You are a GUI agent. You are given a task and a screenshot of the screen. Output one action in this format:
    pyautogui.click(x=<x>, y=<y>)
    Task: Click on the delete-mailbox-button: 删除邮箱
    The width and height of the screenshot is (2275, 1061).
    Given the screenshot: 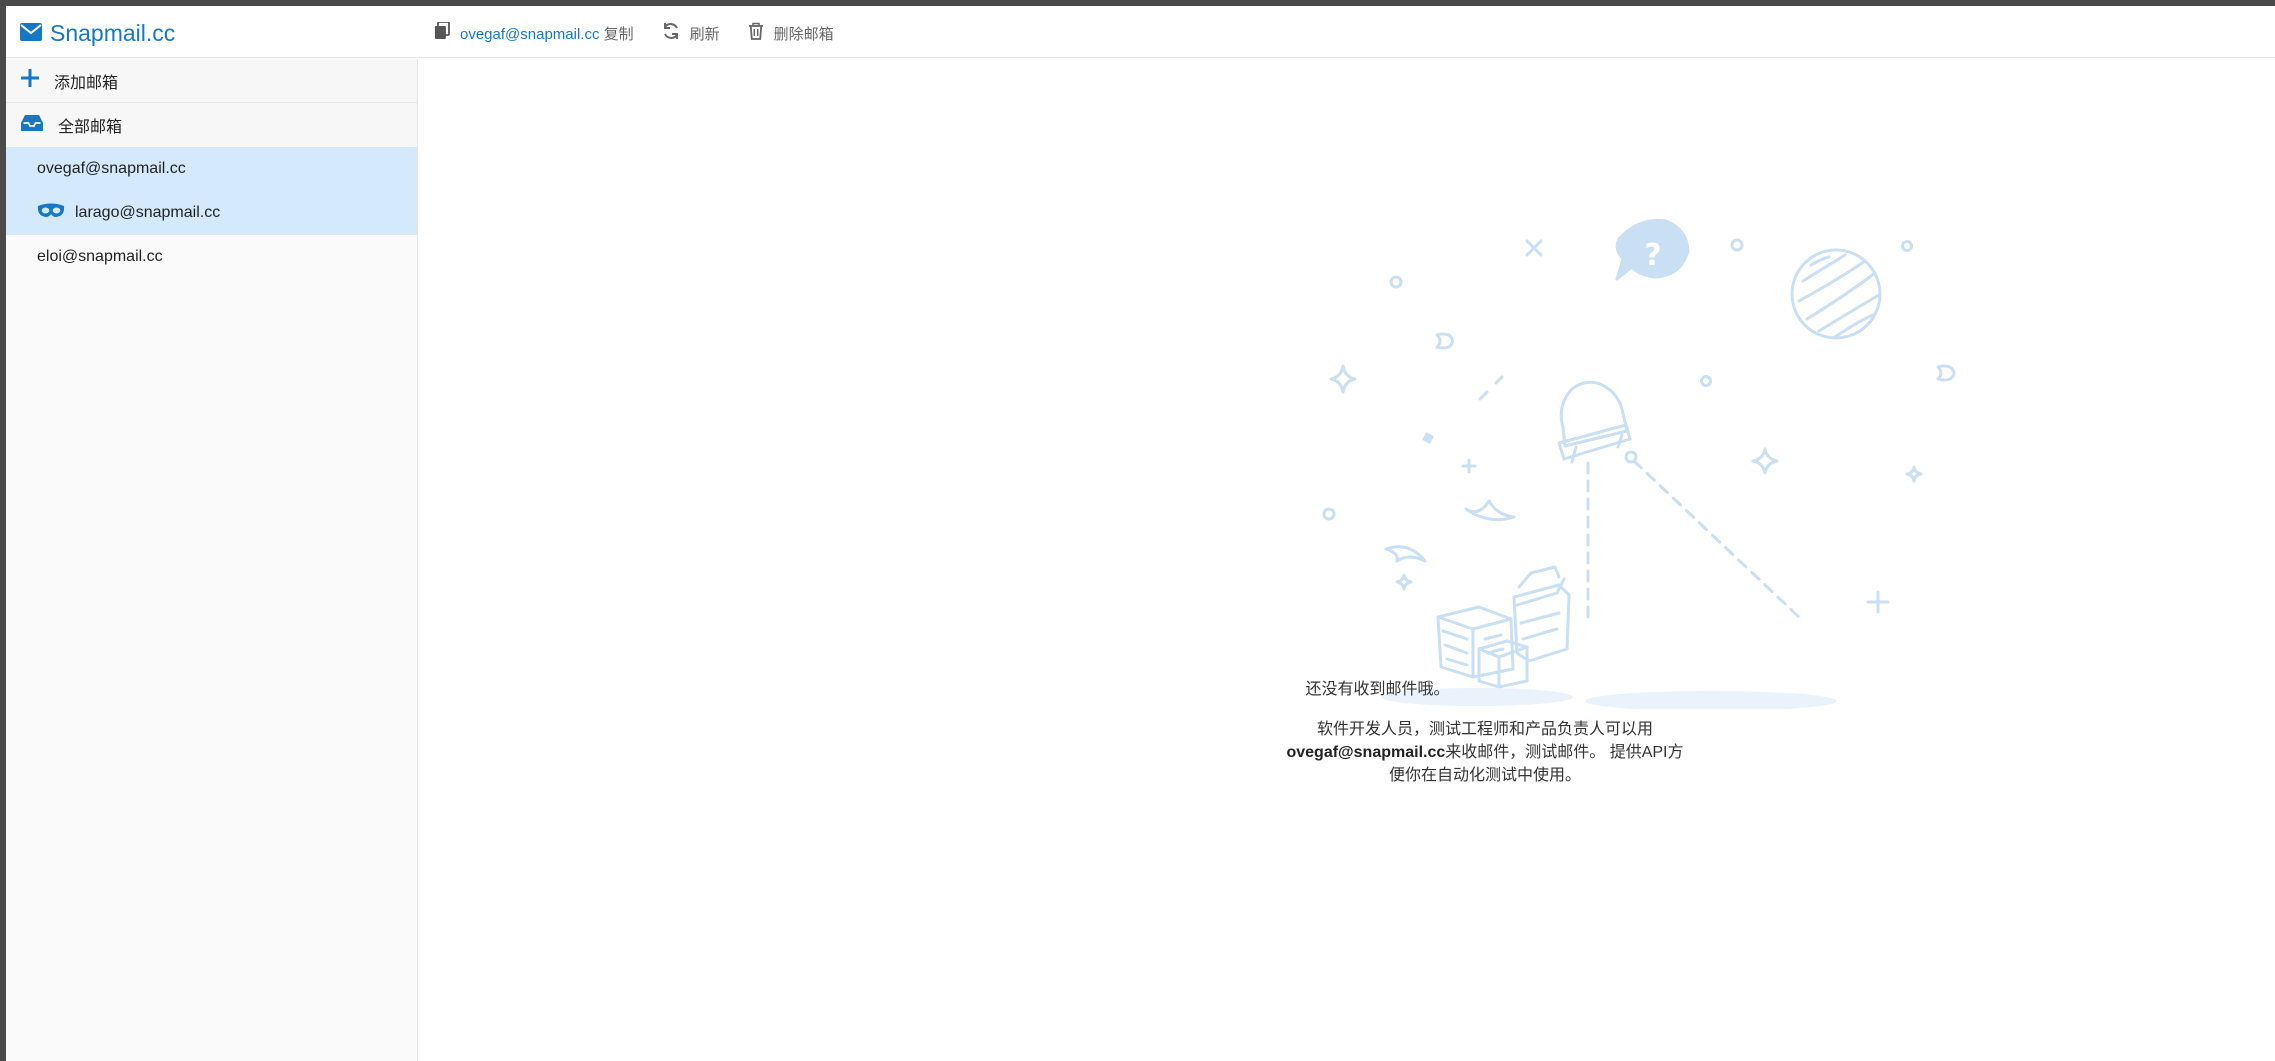 What is the action you would take?
    pyautogui.click(x=791, y=33)
    